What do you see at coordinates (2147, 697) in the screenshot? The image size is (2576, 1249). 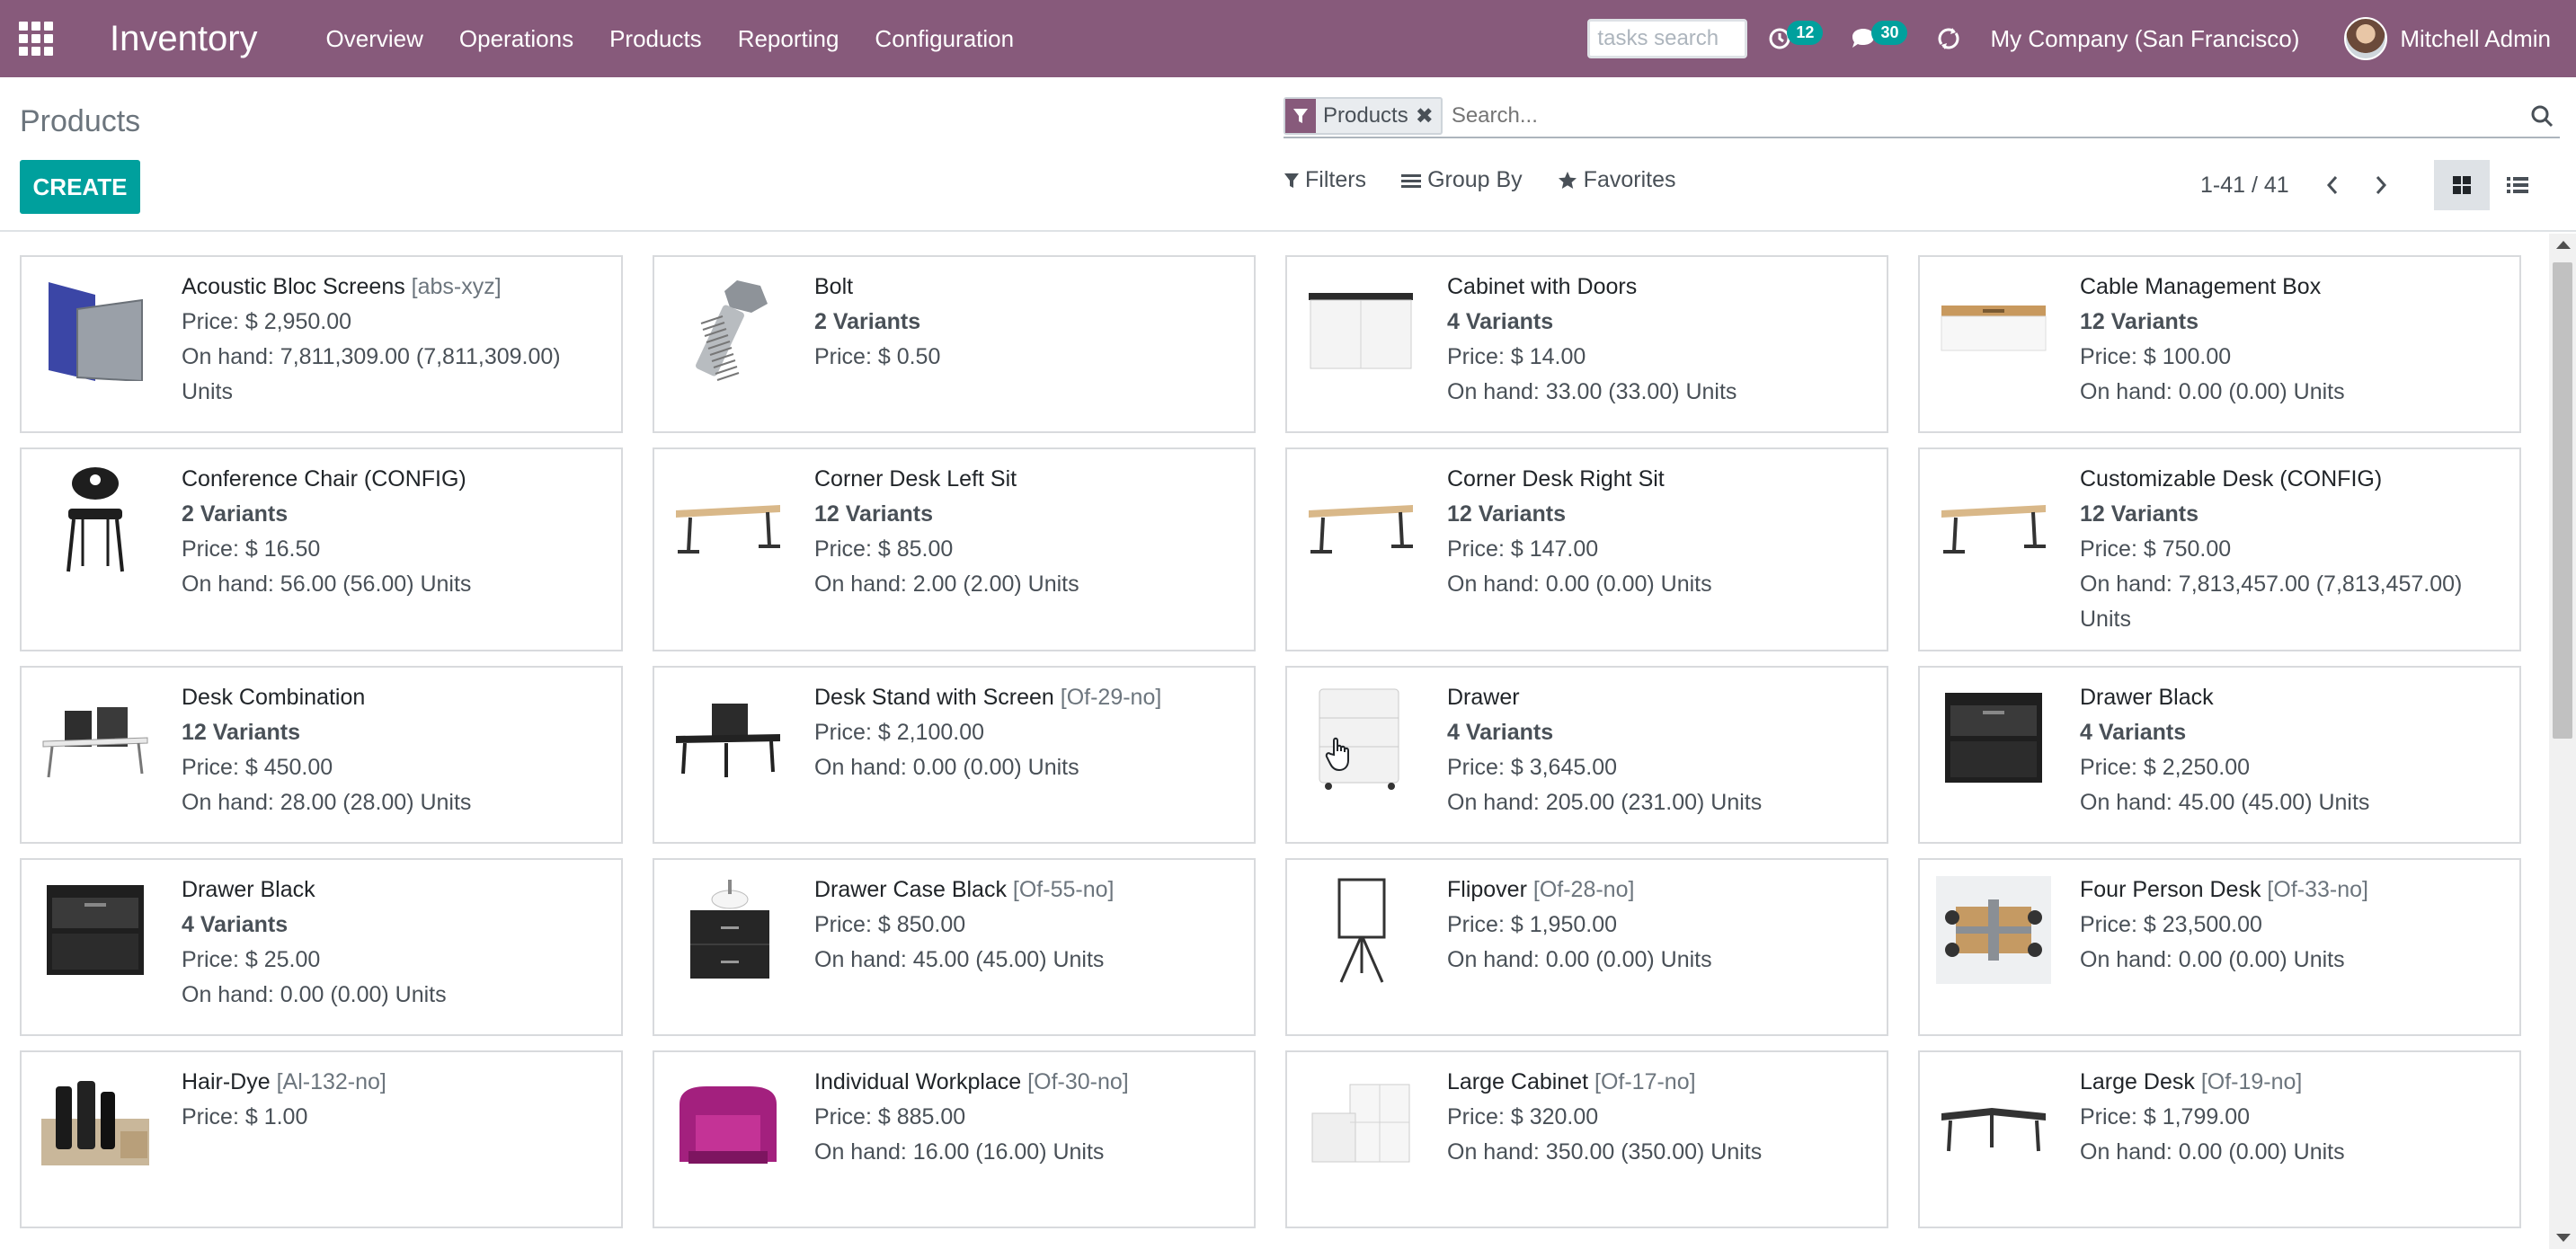 I see `product-name: Drawer Black` at bounding box center [2147, 697].